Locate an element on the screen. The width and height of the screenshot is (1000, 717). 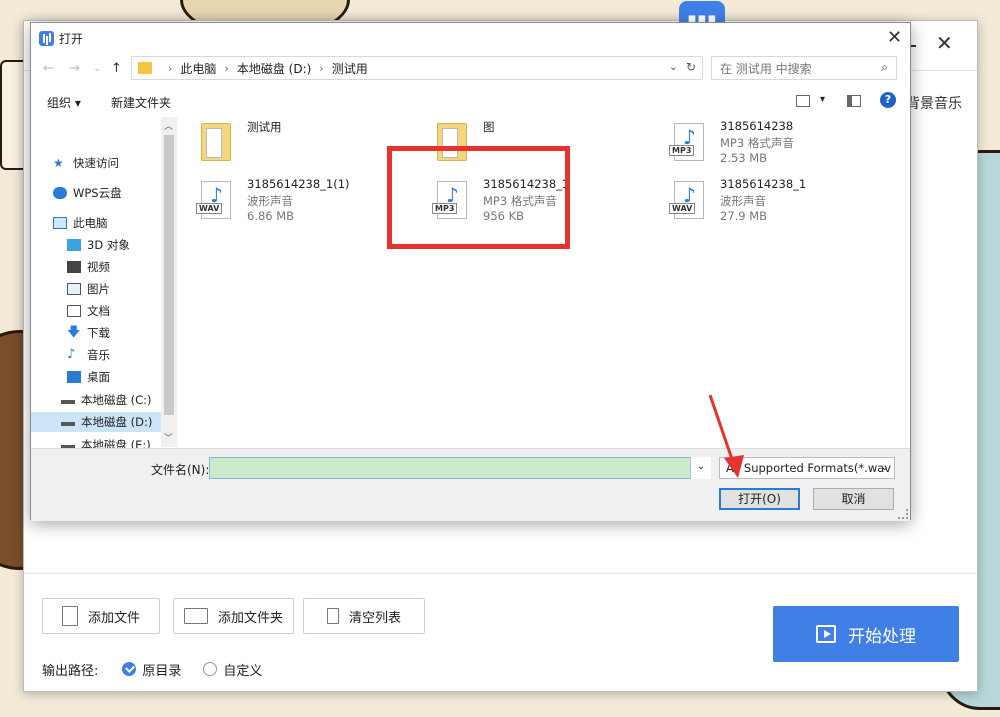
original-dir-radio is located at coordinates (129, 669).